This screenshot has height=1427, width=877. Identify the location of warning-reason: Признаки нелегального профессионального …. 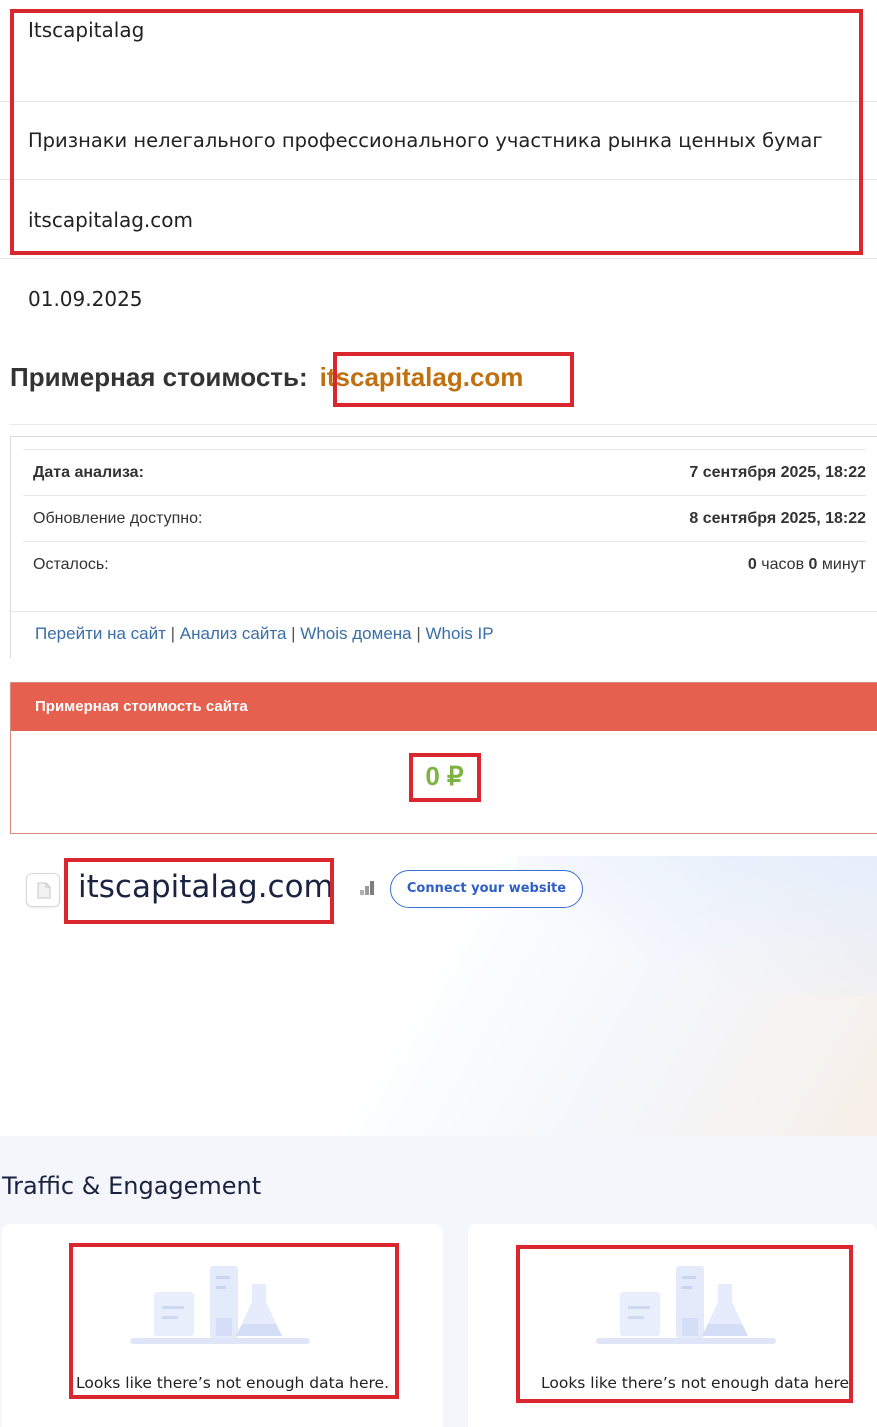
(425, 140).